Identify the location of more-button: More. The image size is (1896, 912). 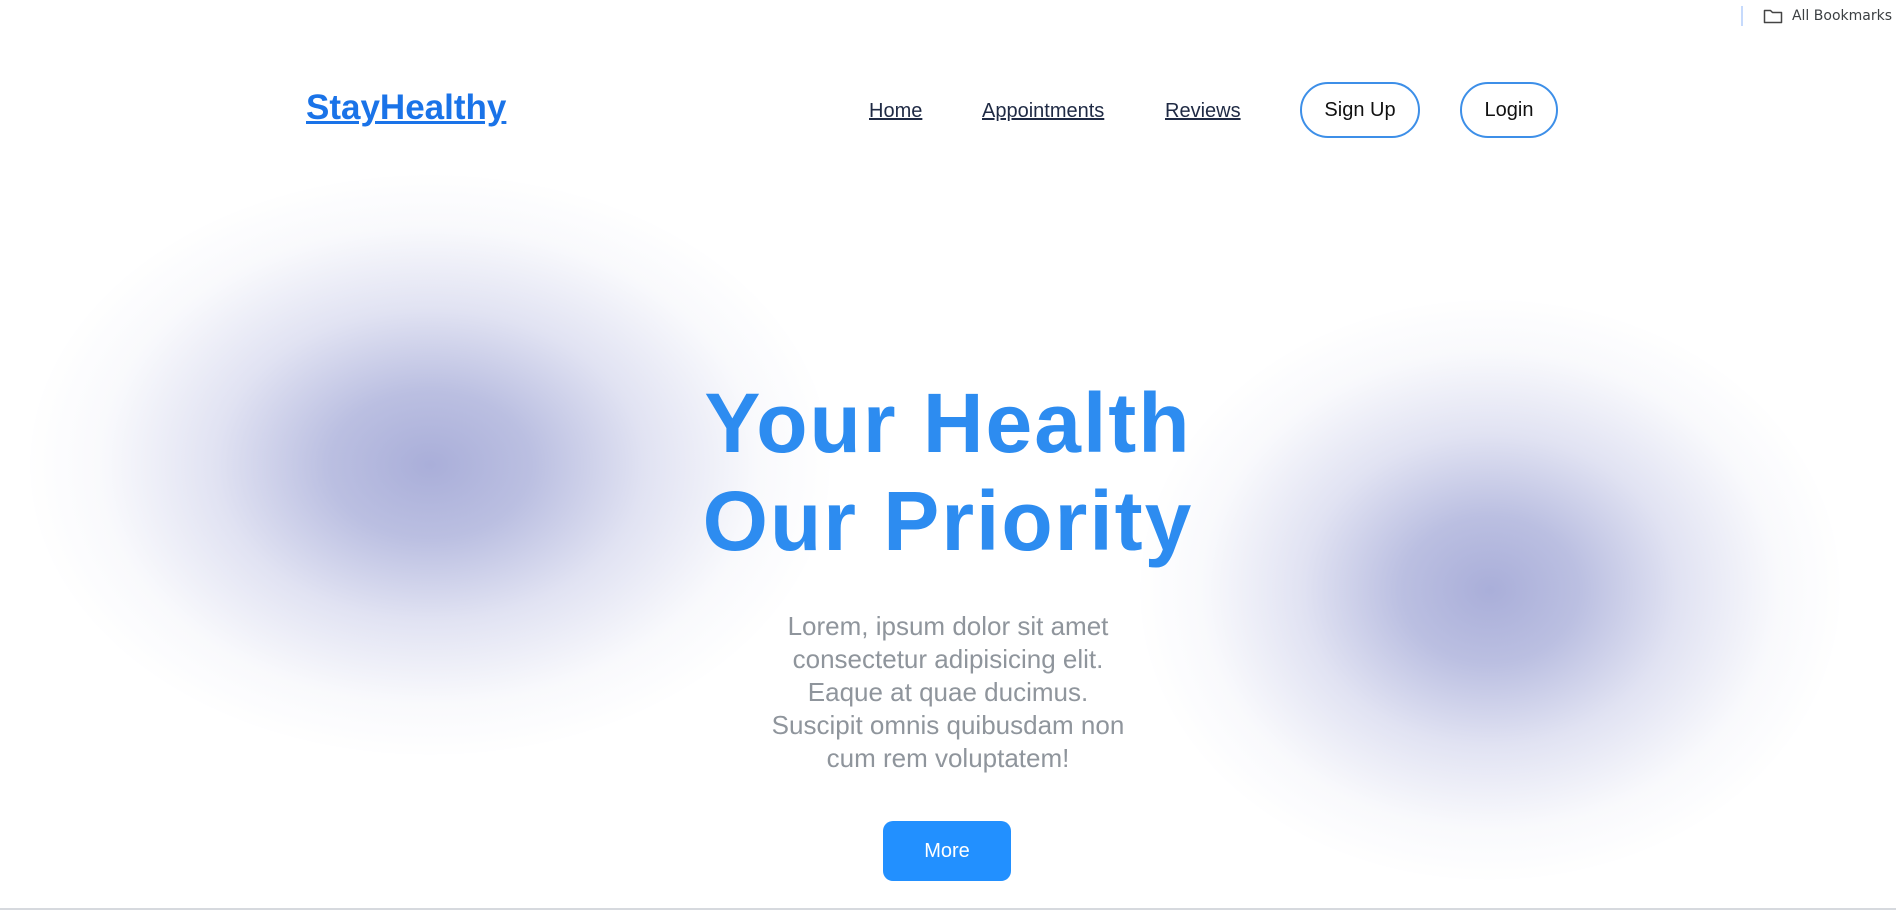
(947, 851).